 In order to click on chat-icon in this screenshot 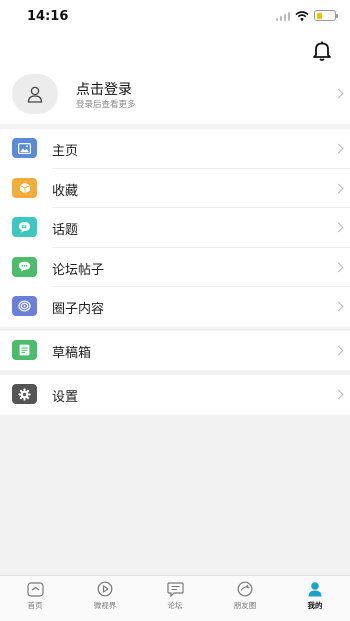, I will do `click(24, 266)`.